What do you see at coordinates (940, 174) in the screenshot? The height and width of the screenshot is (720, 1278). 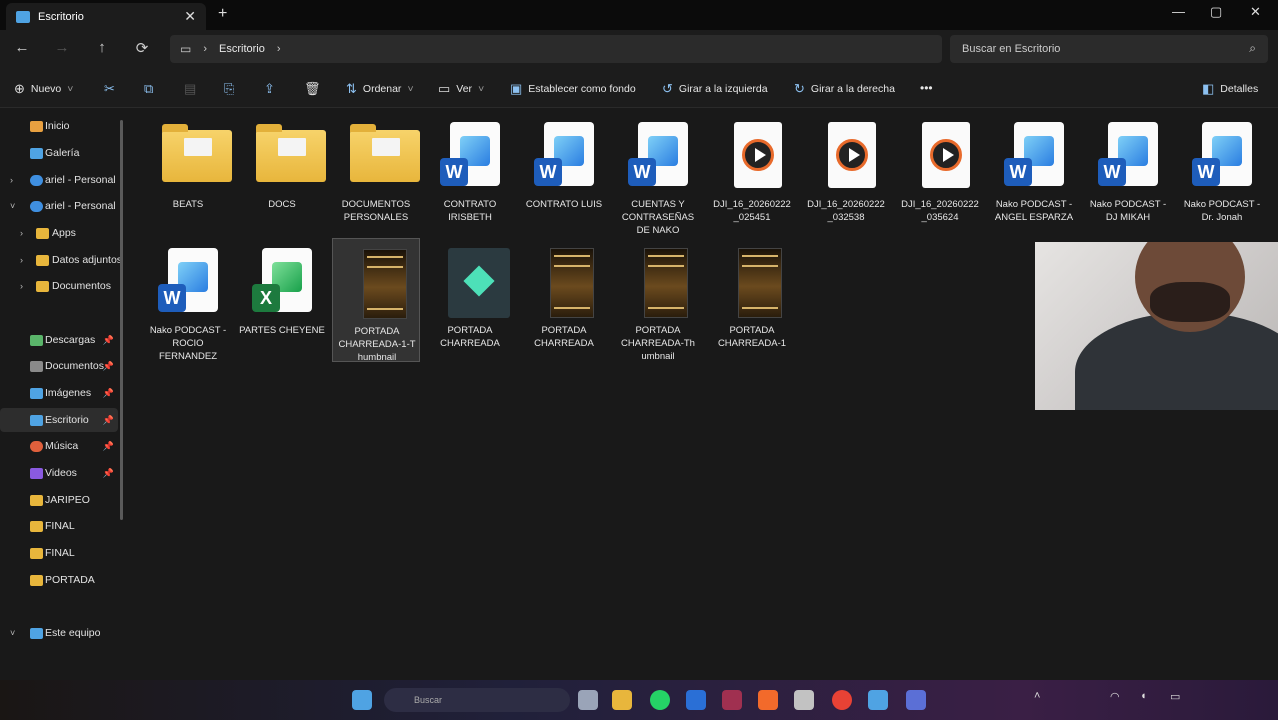 I see `file-item: DJI_16_20260222 _035624` at bounding box center [940, 174].